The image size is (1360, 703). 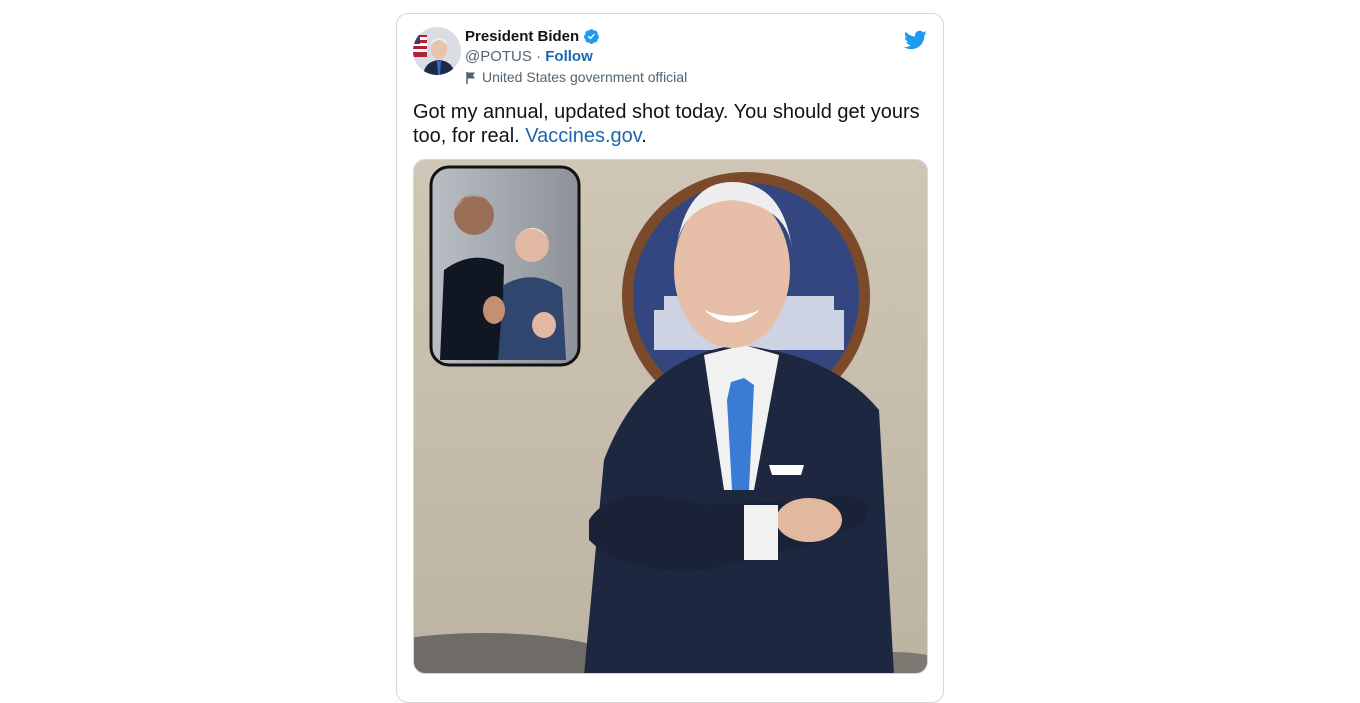 I want to click on account-label: United States government official, so click(x=585, y=77).